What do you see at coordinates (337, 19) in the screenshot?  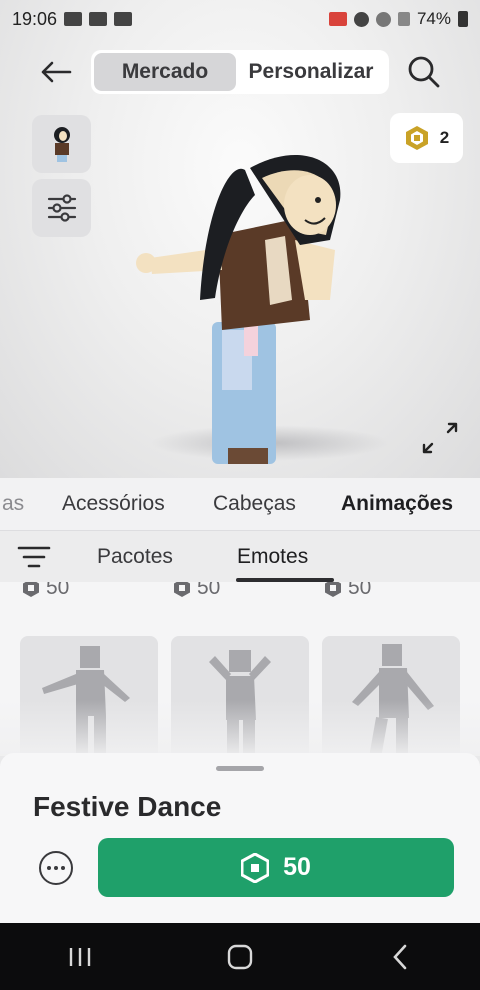 I see `cast-icon` at bounding box center [337, 19].